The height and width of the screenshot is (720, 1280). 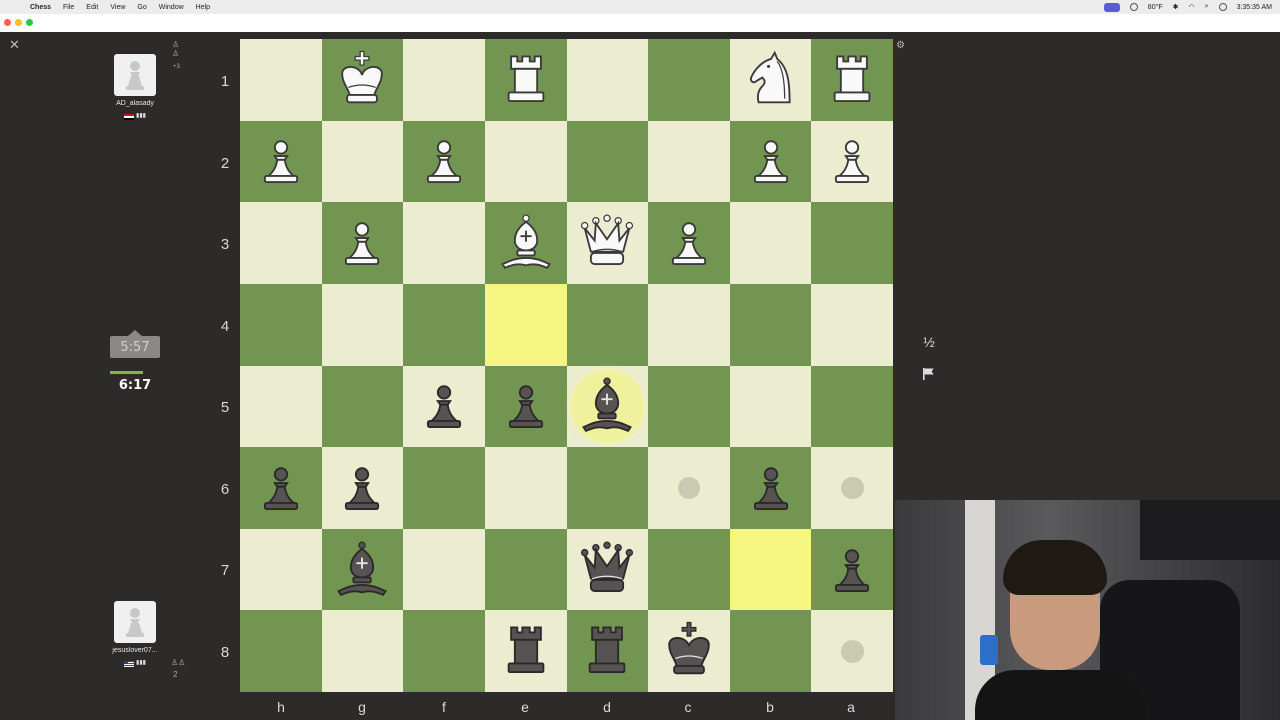 I want to click on black-queen-icon, so click(x=608, y=570).